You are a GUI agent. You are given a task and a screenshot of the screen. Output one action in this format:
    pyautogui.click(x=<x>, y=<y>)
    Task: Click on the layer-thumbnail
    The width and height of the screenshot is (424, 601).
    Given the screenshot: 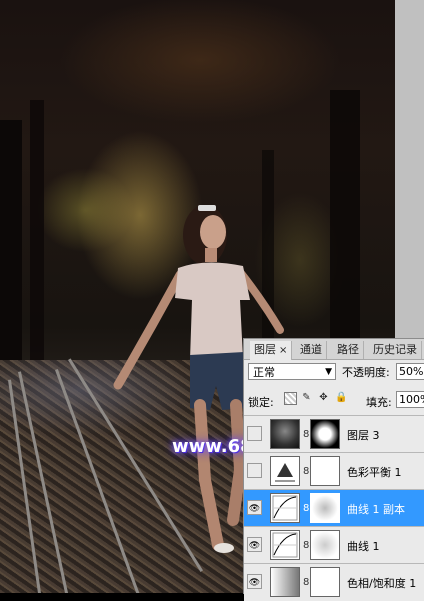 What is the action you would take?
    pyautogui.click(x=285, y=434)
    